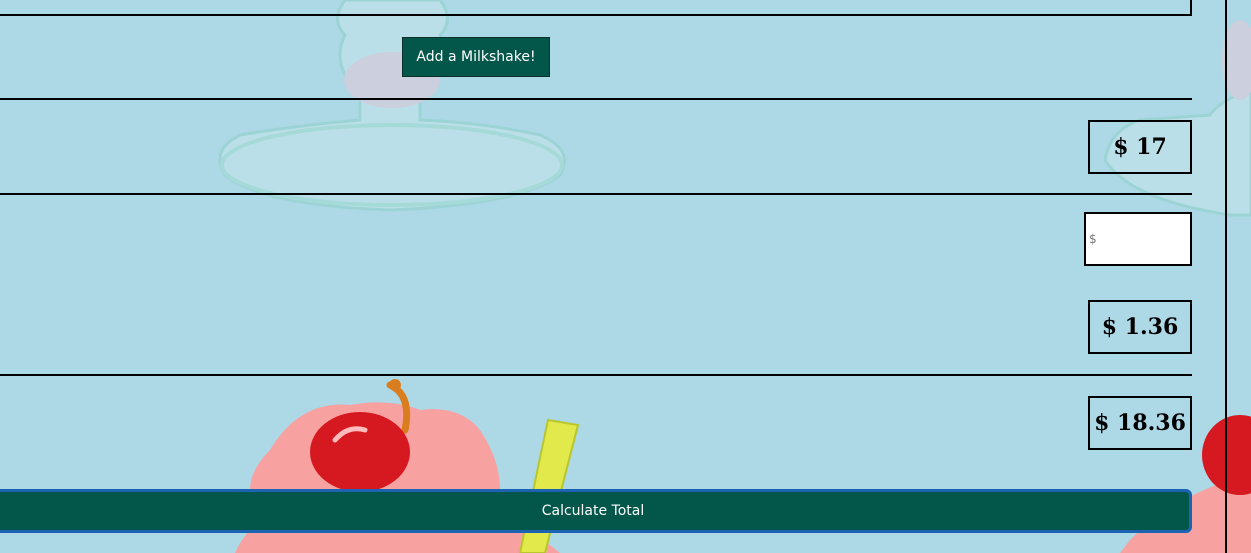  What do you see at coordinates (476, 57) in the screenshot?
I see `add-milkshake-button: Add a Milkshake!` at bounding box center [476, 57].